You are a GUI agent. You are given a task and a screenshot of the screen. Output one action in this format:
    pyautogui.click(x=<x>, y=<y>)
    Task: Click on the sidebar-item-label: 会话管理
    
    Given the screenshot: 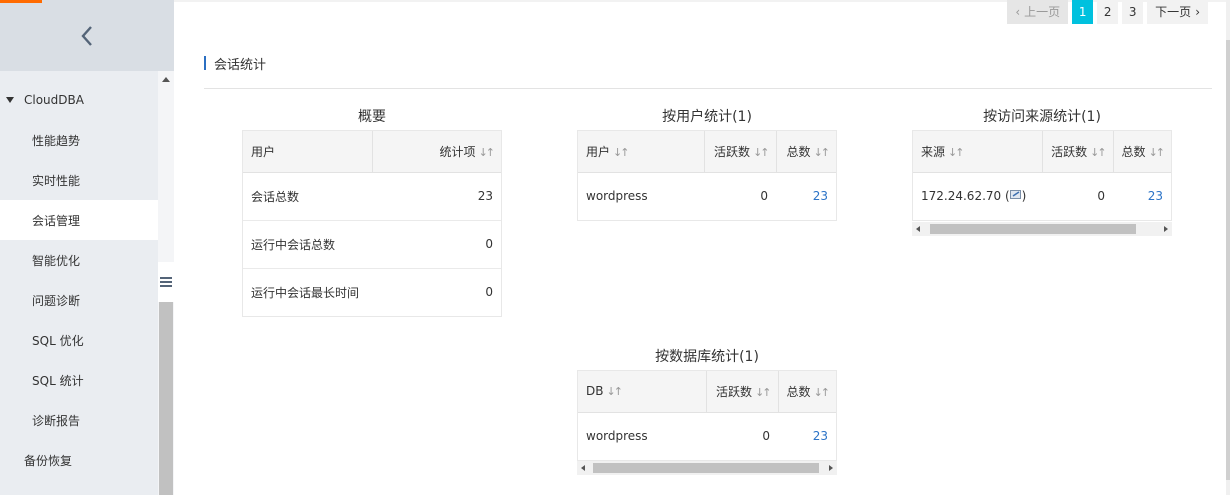 What is the action you would take?
    pyautogui.click(x=56, y=220)
    